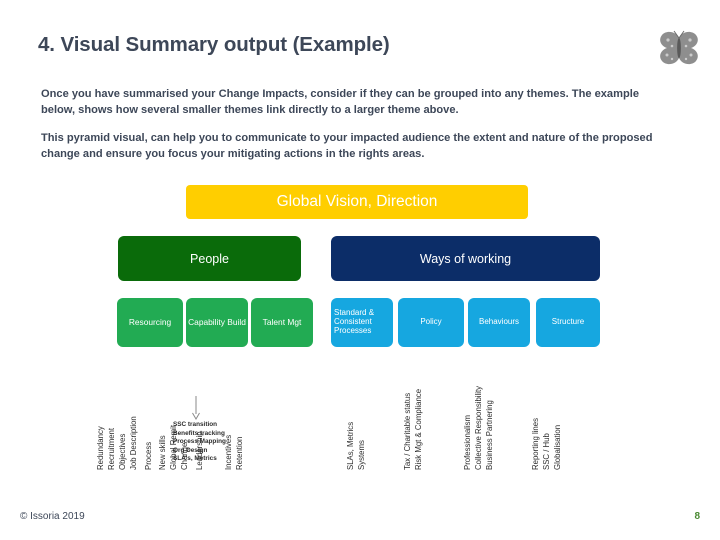 The image size is (720, 540). Describe the element at coordinates (190, 450) in the screenshot. I see `impact-sublist-item: Org Design` at that location.